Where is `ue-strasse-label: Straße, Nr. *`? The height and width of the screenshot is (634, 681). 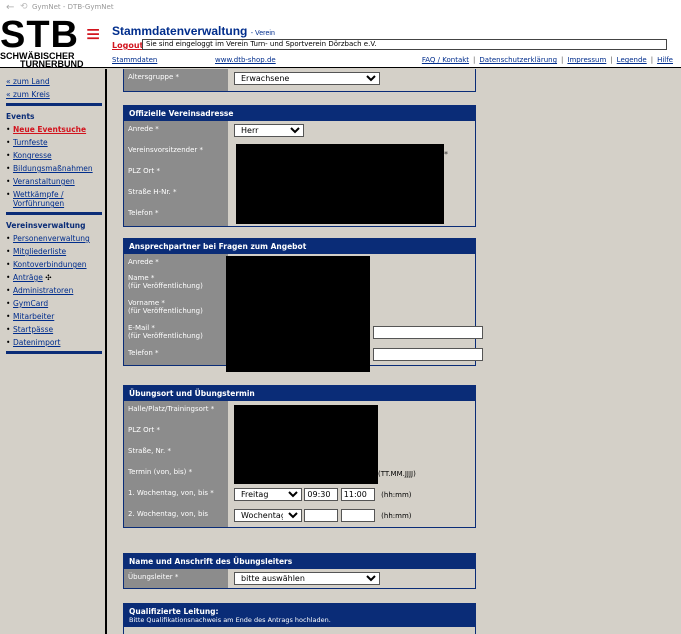
ue-strasse-label: Straße, Nr. * is located at coordinates (176, 453).